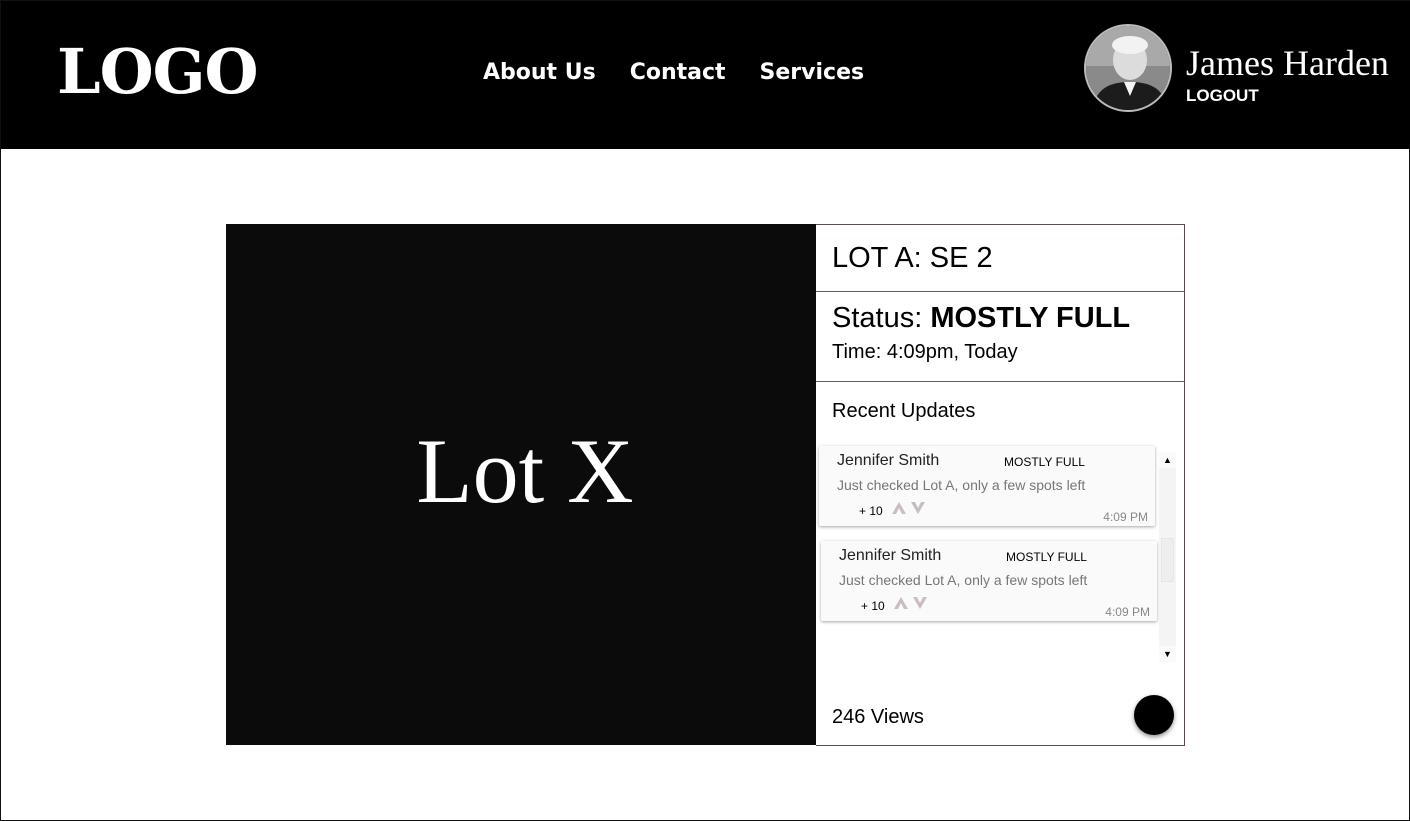  What do you see at coordinates (1030, 318) in the screenshot?
I see `status-value: MOSTLY FULL` at bounding box center [1030, 318].